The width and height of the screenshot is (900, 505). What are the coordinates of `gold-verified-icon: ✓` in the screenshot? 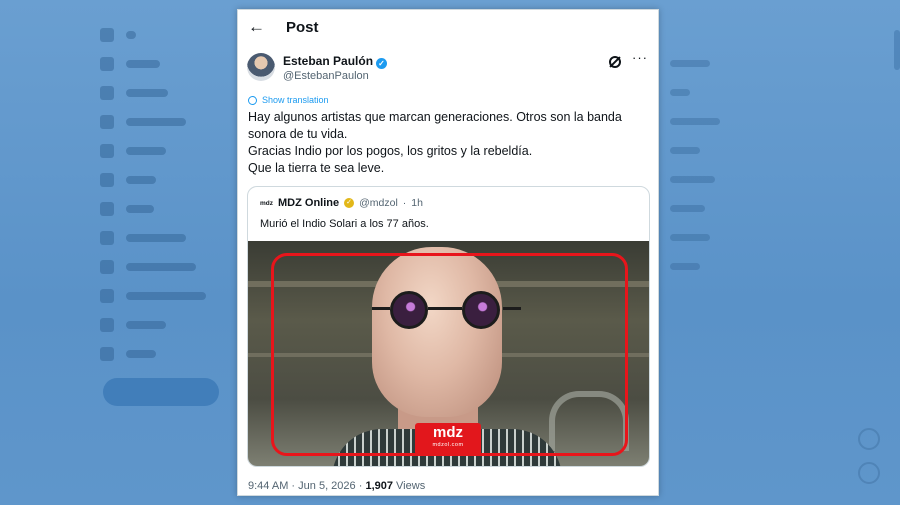 It's located at (349, 203).